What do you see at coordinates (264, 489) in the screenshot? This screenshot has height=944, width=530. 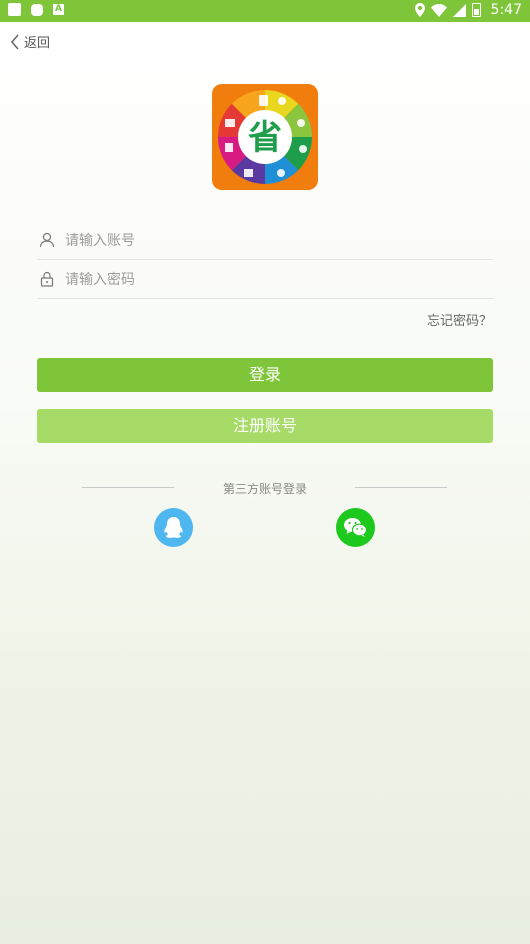 I see `third-party-label: 第三方账号登录` at bounding box center [264, 489].